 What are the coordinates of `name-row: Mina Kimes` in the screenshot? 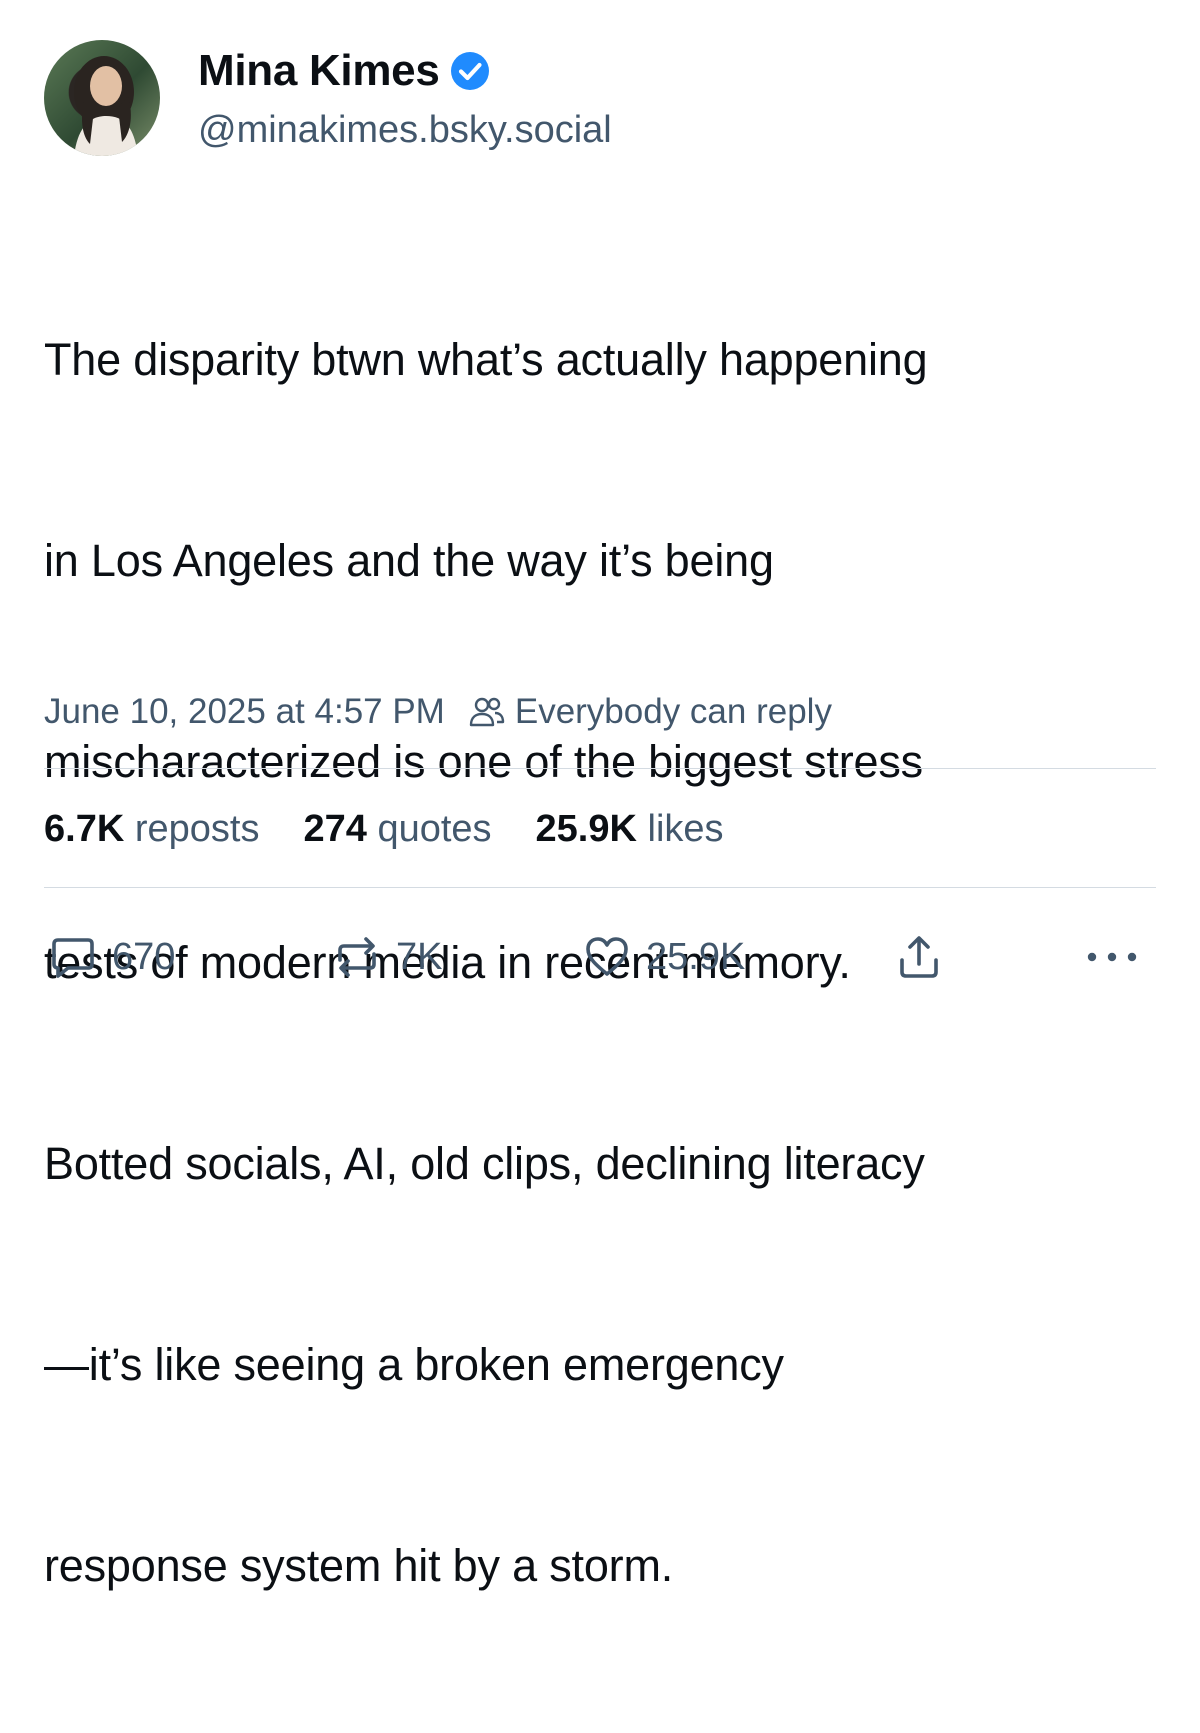 It's located at (344, 71).